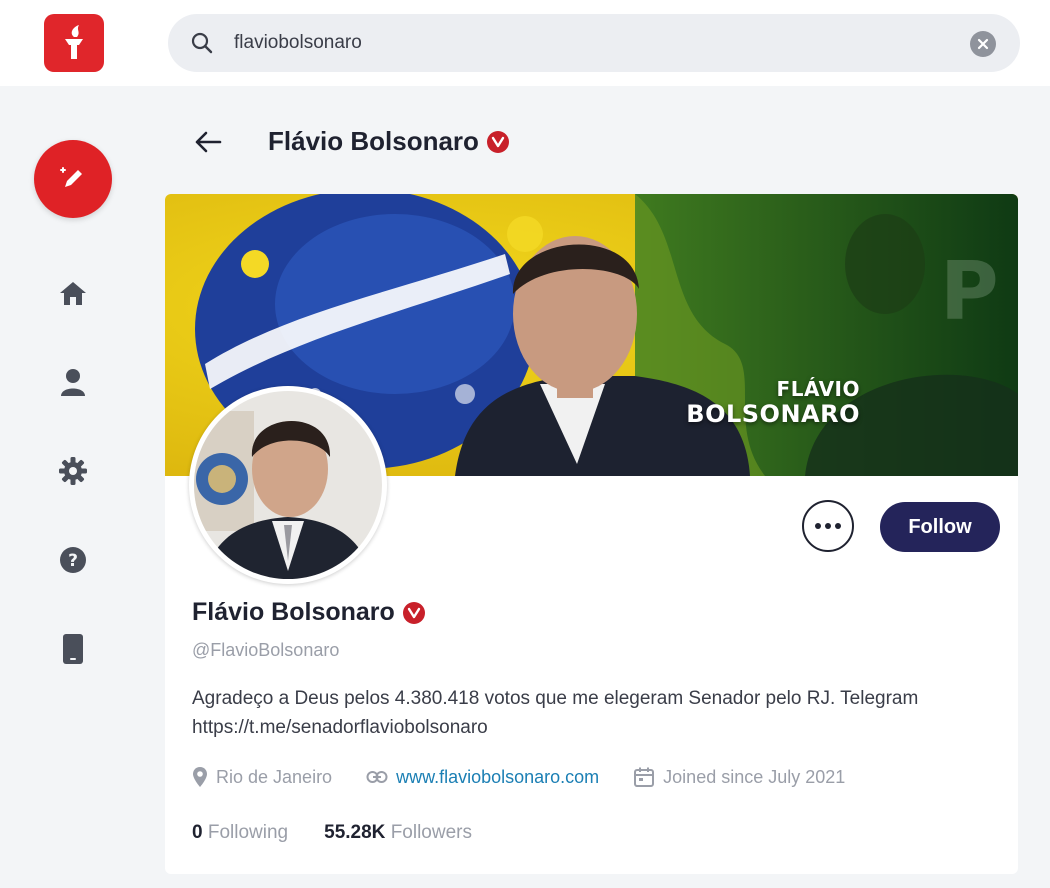 The width and height of the screenshot is (1050, 888). I want to click on avatar, so click(288, 485).